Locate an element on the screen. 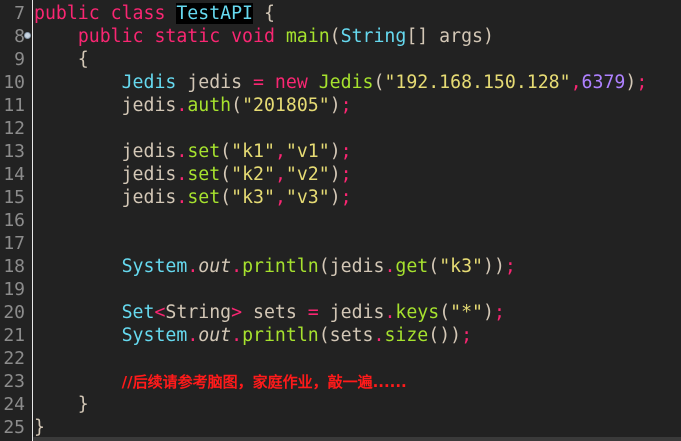  code-line: 15 jedis.set("k3","v3"); is located at coordinates (340, 197).